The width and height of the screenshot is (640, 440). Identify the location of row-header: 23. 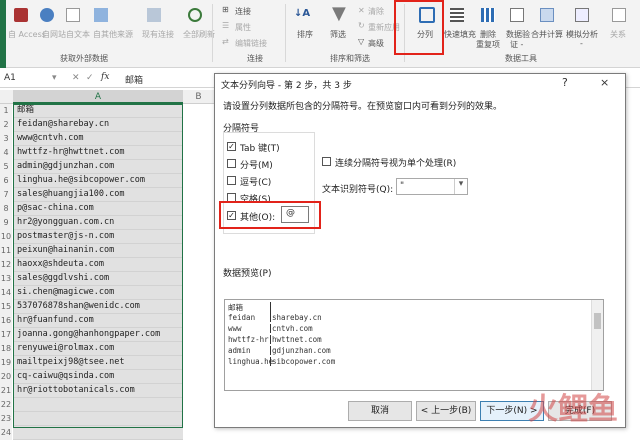
(6, 419).